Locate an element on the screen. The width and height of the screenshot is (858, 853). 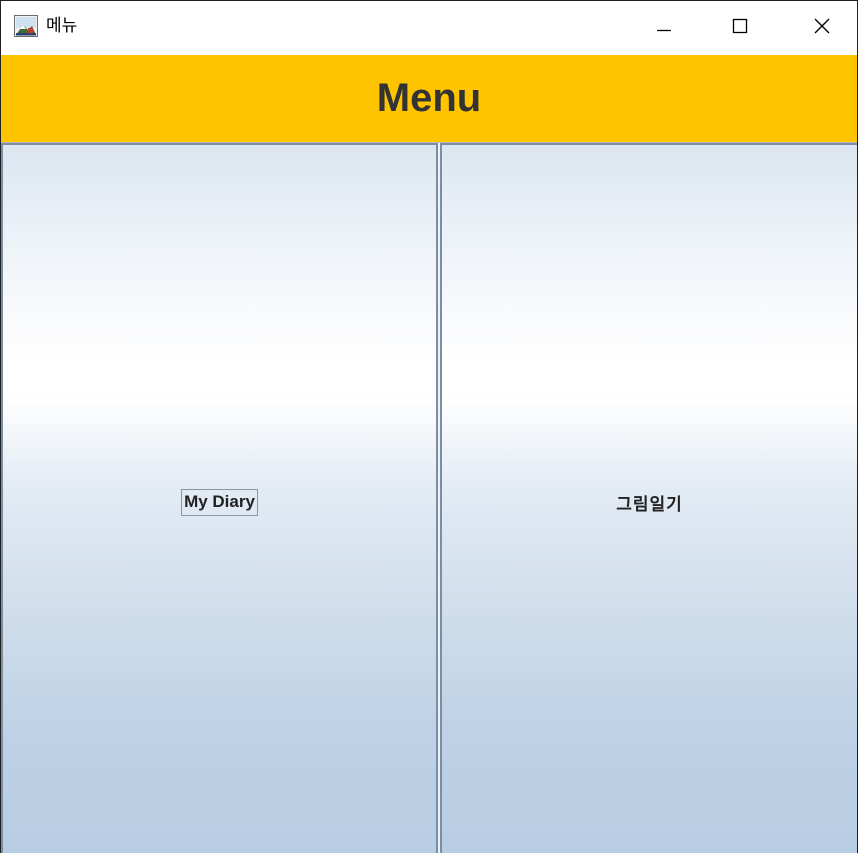
my-diary-button-label: My Diary is located at coordinates (219, 502).